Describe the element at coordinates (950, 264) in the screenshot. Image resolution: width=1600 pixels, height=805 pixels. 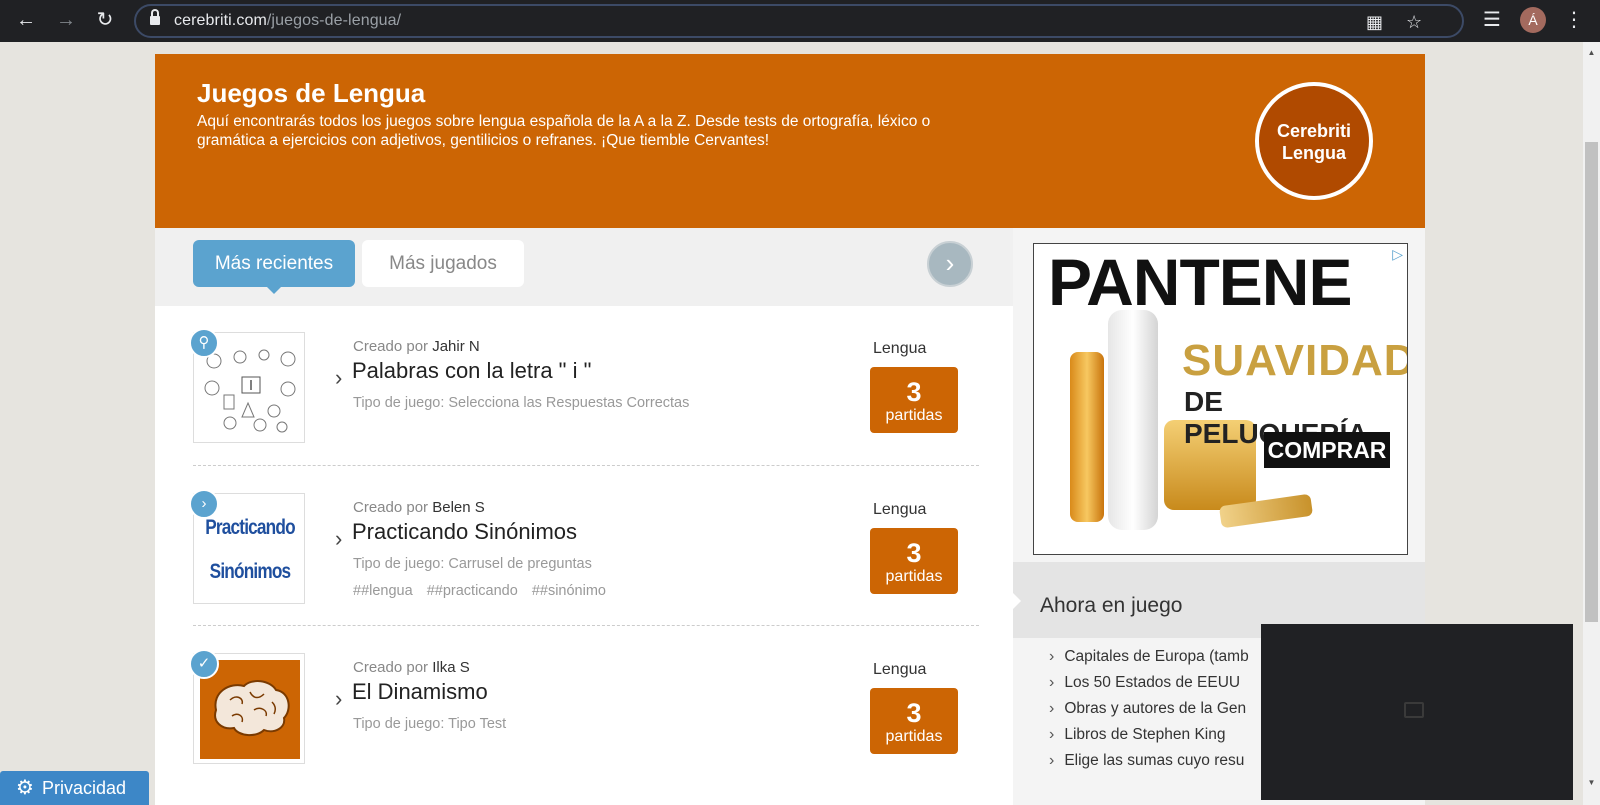
I see `next-arrow-icon: ›` at that location.